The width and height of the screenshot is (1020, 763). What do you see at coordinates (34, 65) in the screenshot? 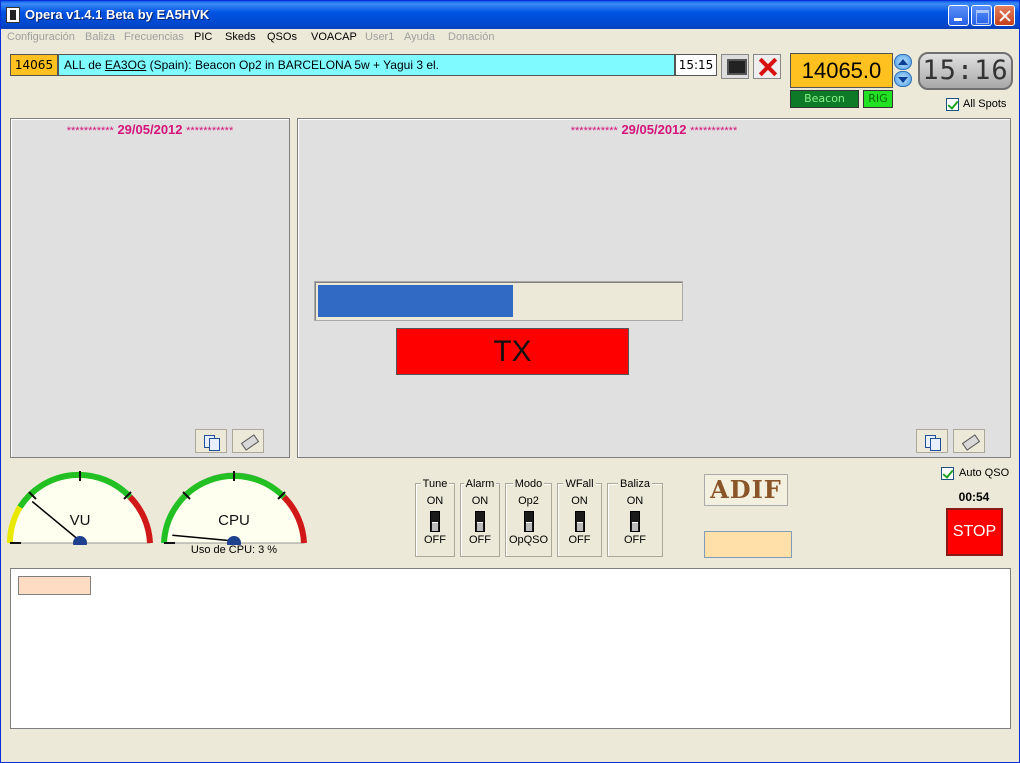
I see `spot-frequency: 14065` at bounding box center [34, 65].